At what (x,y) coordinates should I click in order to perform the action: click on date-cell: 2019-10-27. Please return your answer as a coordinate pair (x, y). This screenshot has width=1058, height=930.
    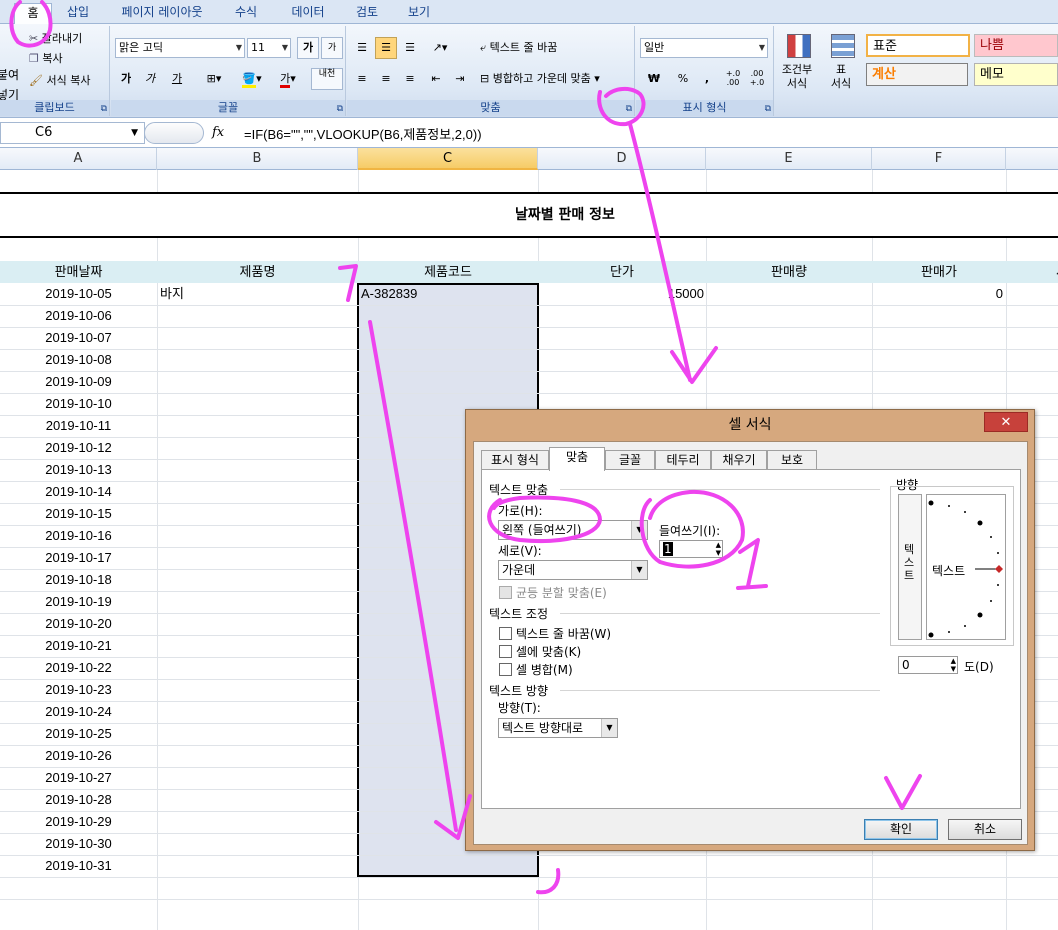
    Looking at the image, I should click on (78, 778).